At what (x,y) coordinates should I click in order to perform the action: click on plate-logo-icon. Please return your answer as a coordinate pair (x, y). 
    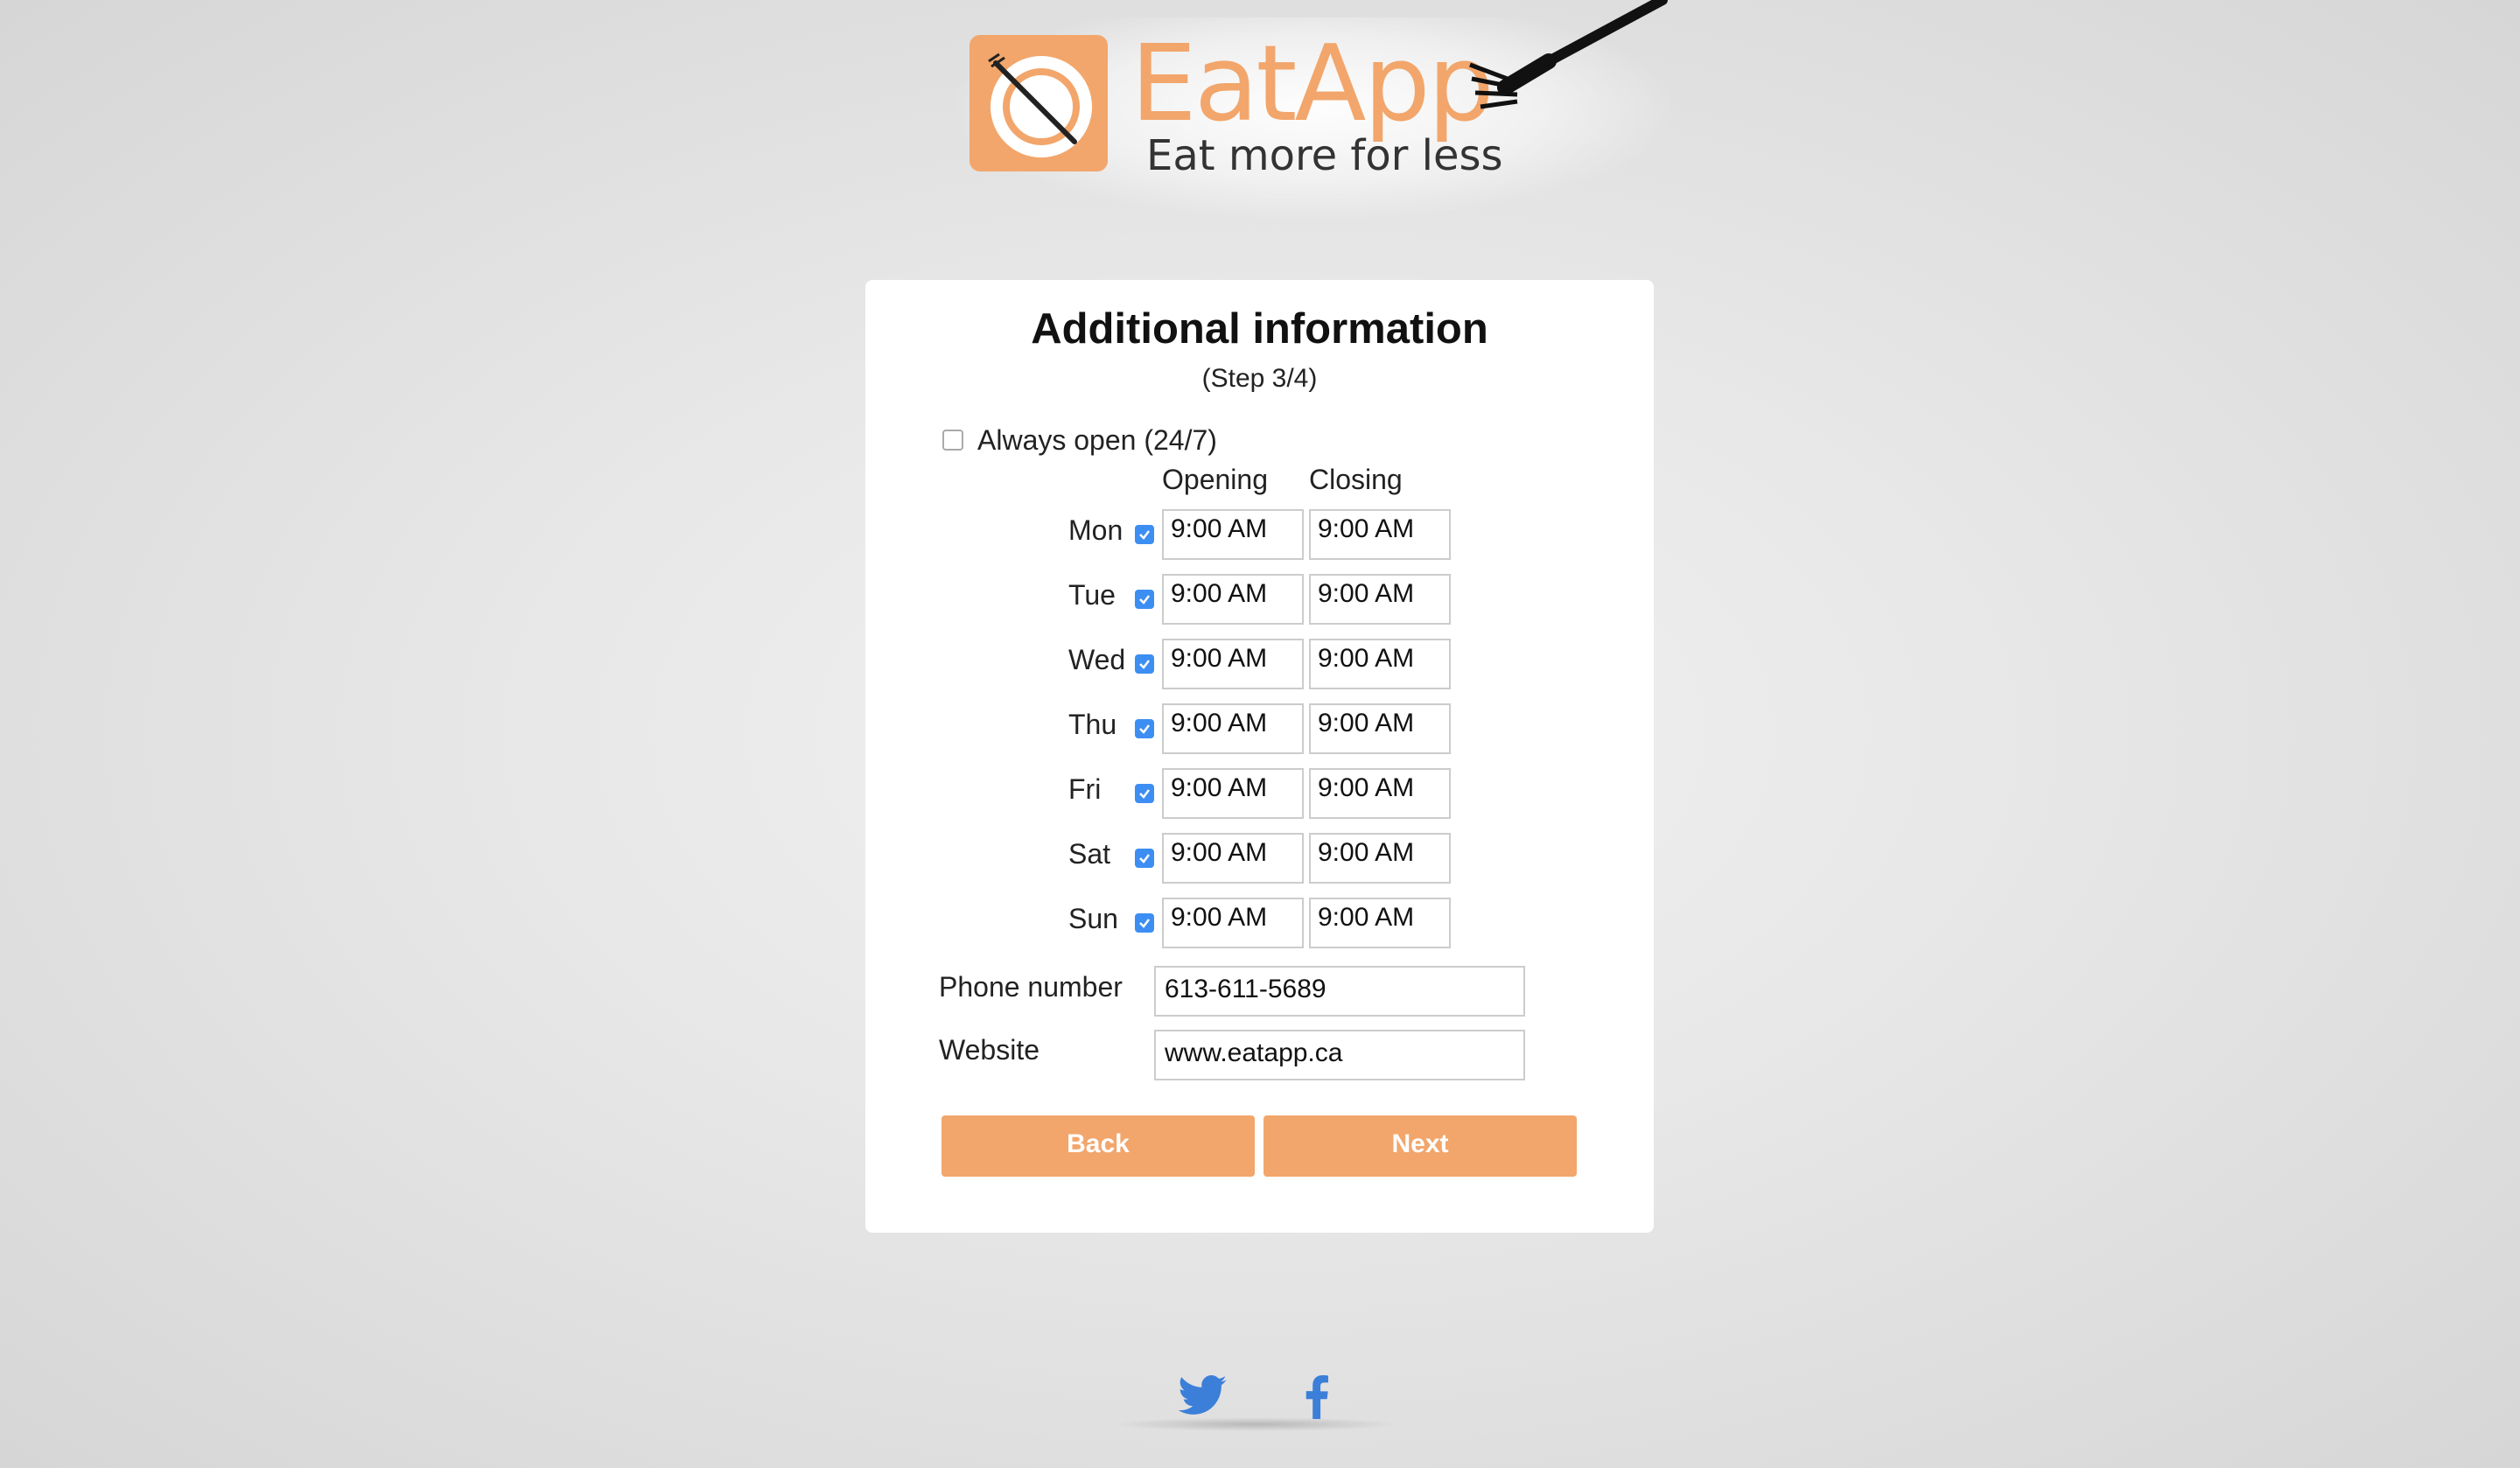
    Looking at the image, I should click on (1039, 103).